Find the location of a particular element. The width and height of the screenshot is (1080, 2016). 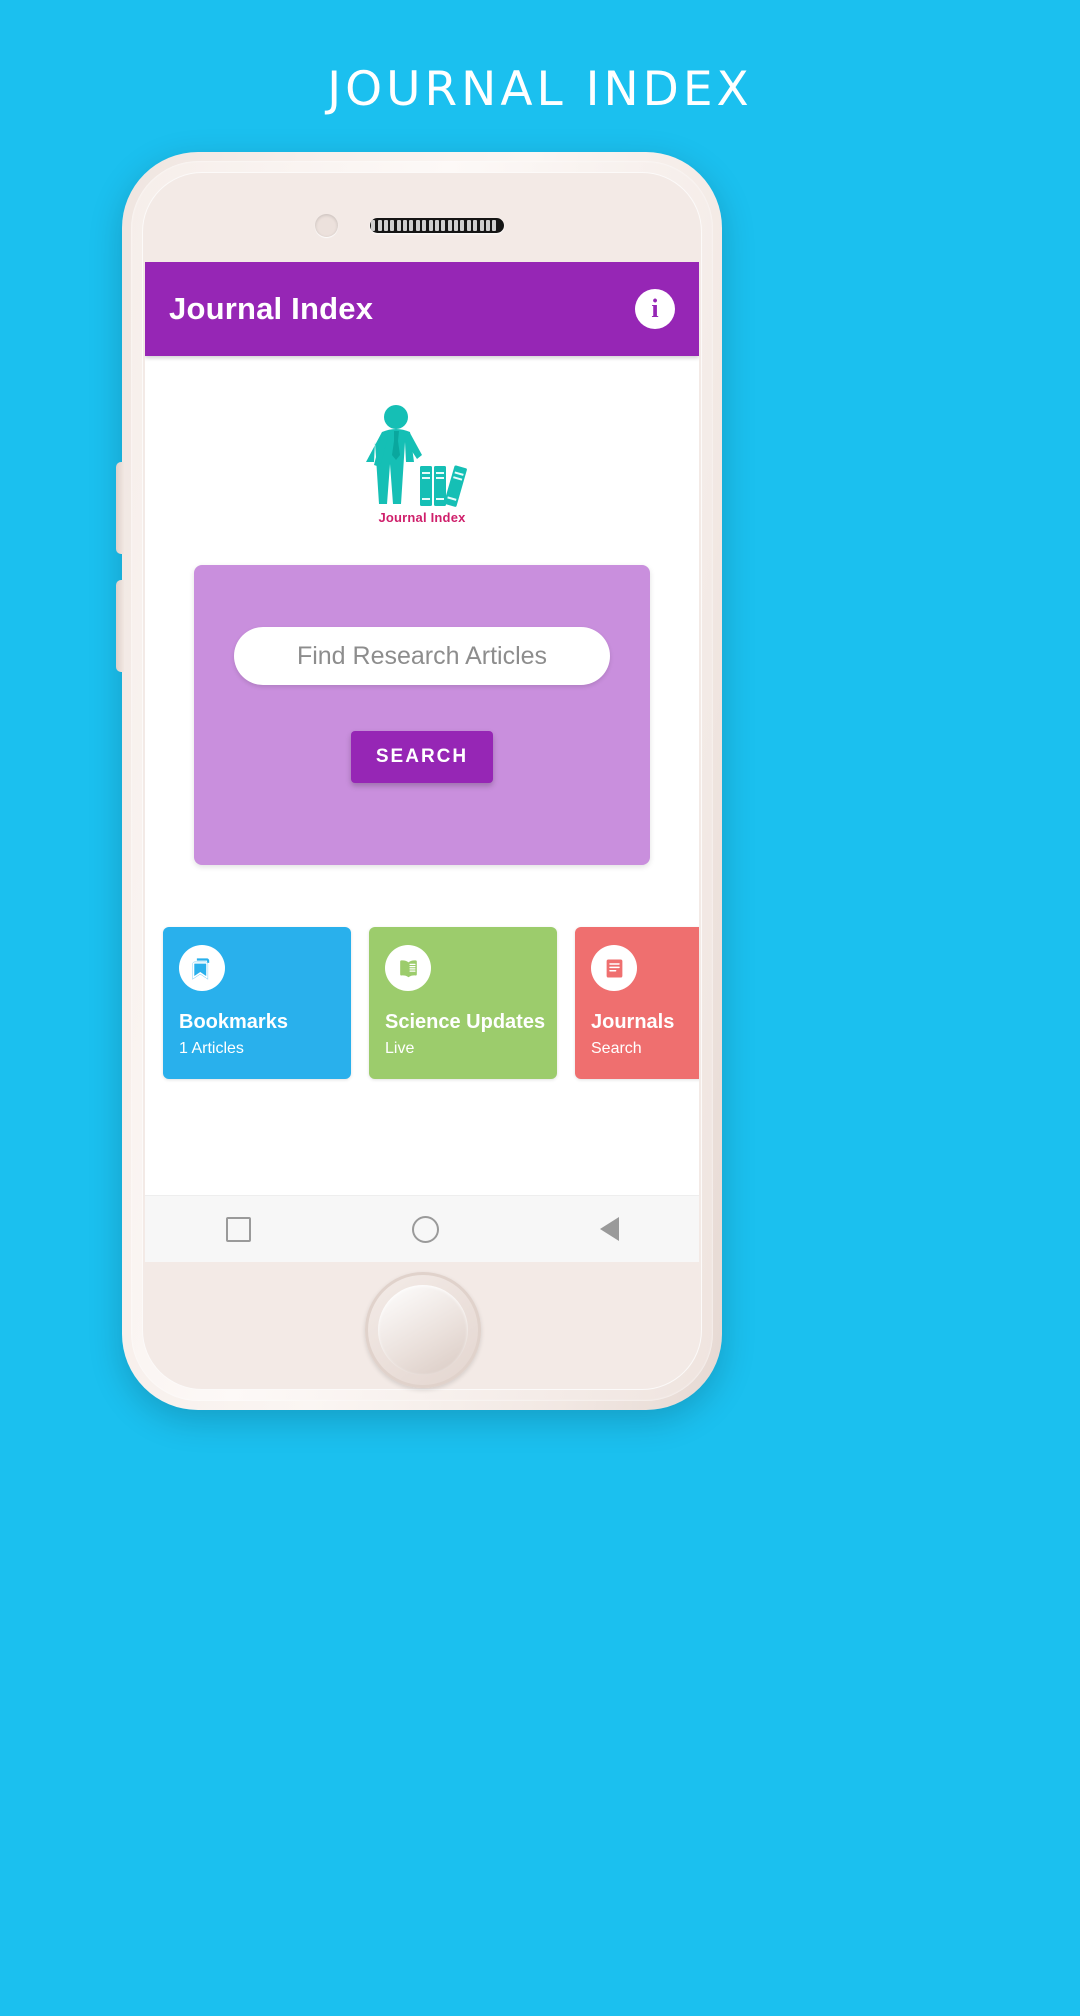

bookmarks-glyph is located at coordinates (200, 968).